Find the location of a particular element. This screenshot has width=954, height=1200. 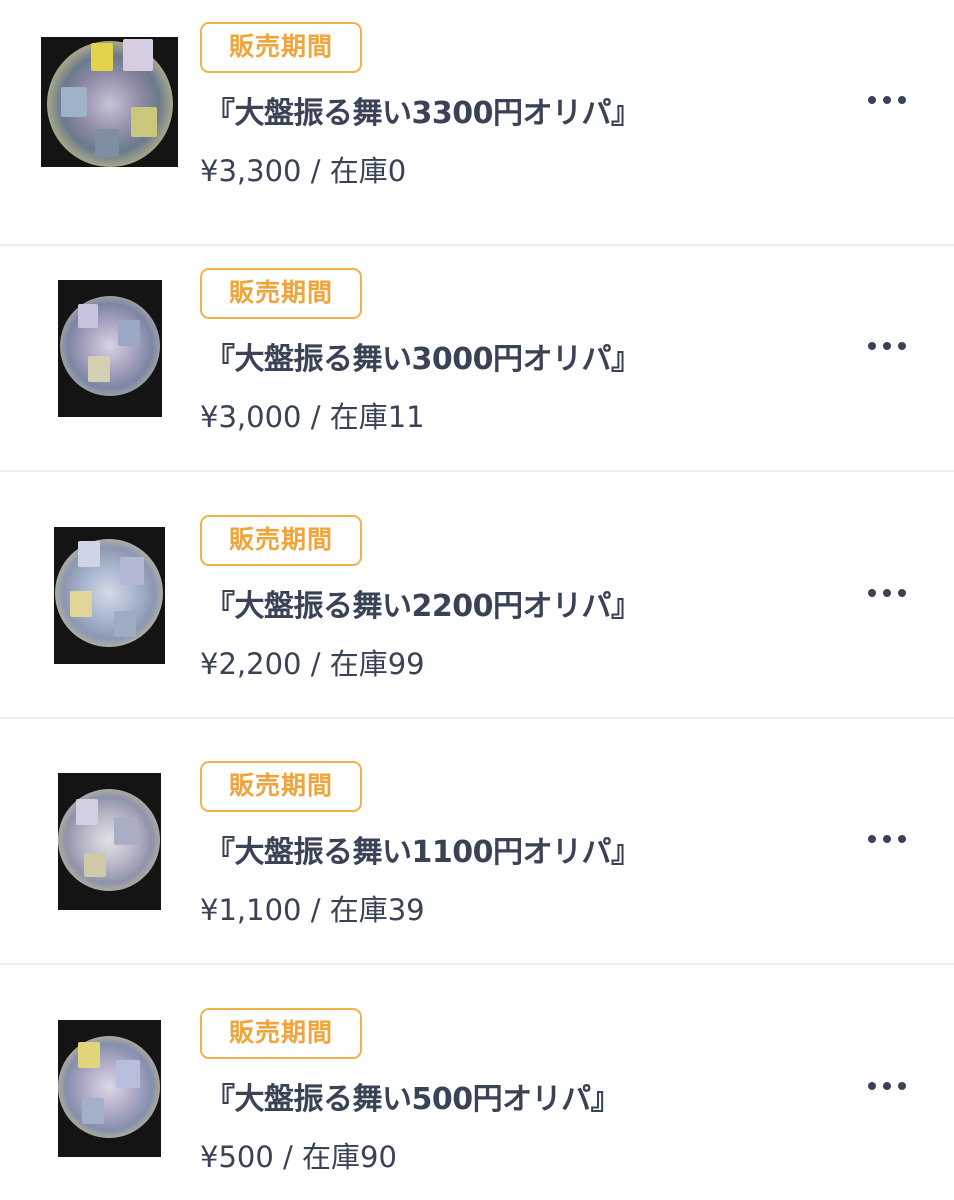

stock: 在庫11 is located at coordinates (377, 417).